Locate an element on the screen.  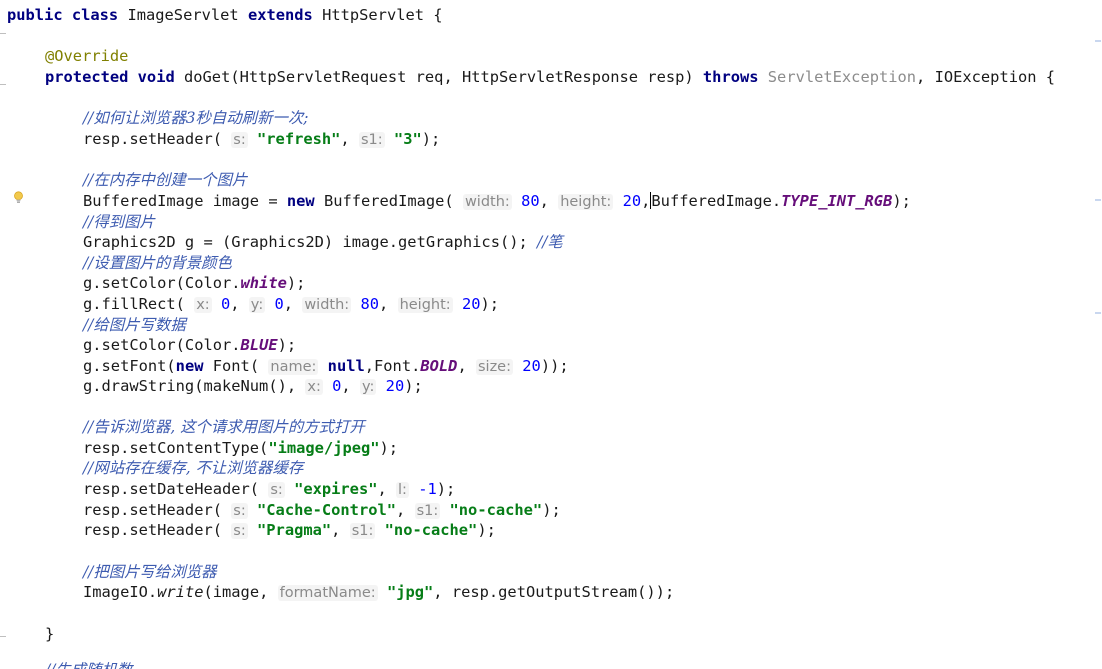
code-line-comment: //如何让浏览器3秒自动刷新一次; is located at coordinates (195, 118).